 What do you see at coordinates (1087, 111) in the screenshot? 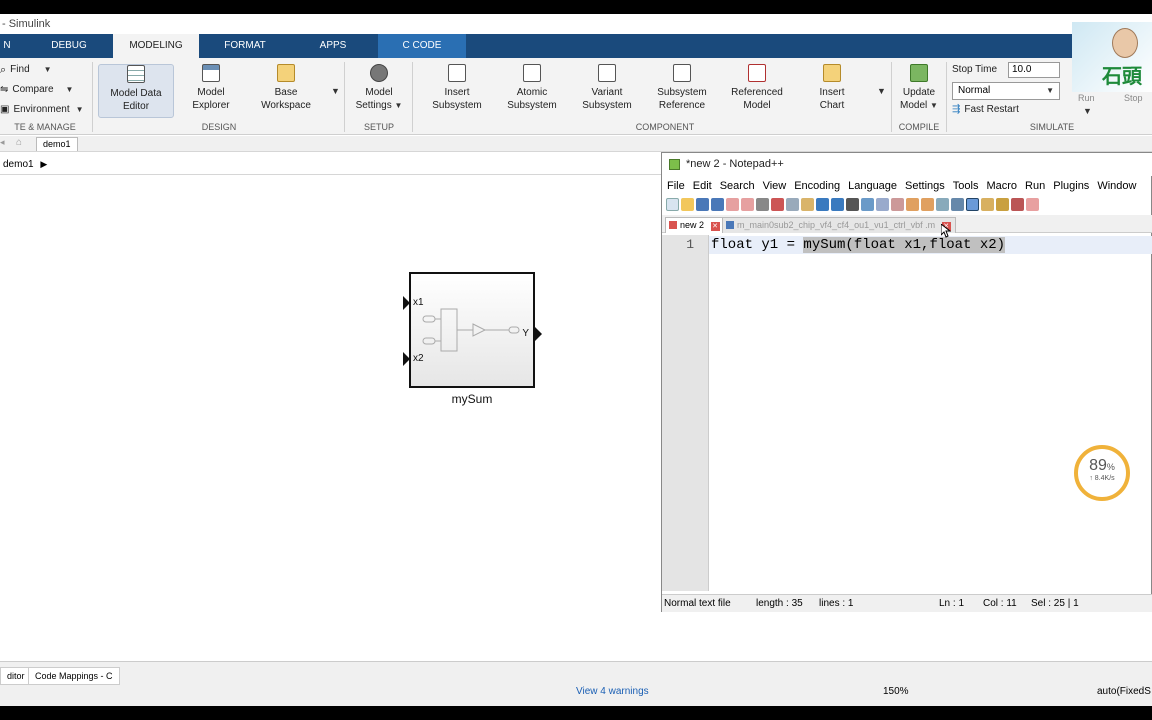
I see `run-options-chevron-icon: ▼` at bounding box center [1087, 111].